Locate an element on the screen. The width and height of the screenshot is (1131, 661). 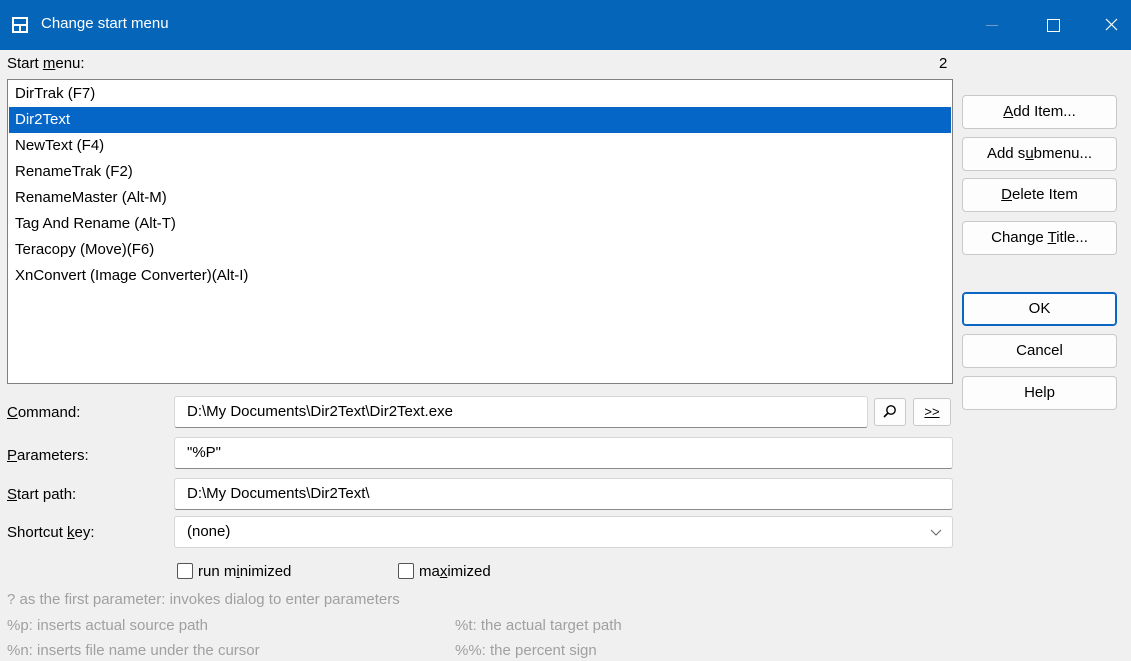
command-label: Command: is located at coordinates (44, 412).